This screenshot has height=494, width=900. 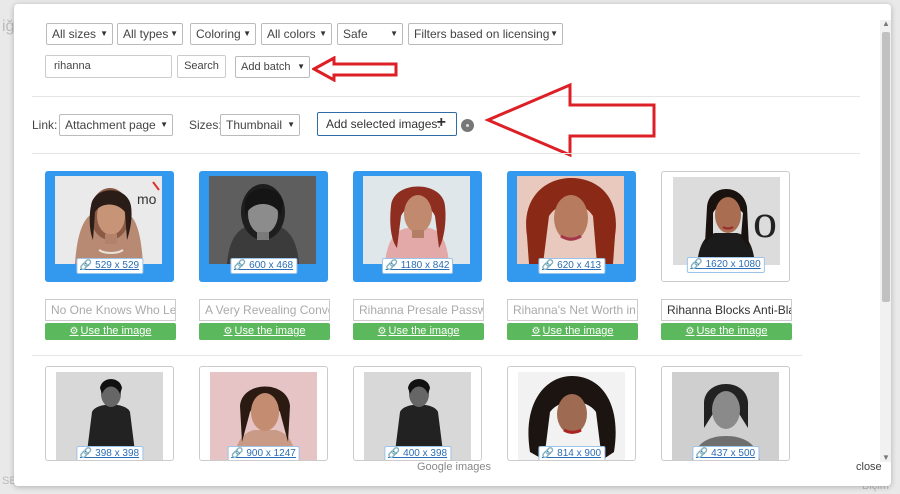 I want to click on image-dimensions-link: 🔗 398 x 398, so click(x=109, y=453).